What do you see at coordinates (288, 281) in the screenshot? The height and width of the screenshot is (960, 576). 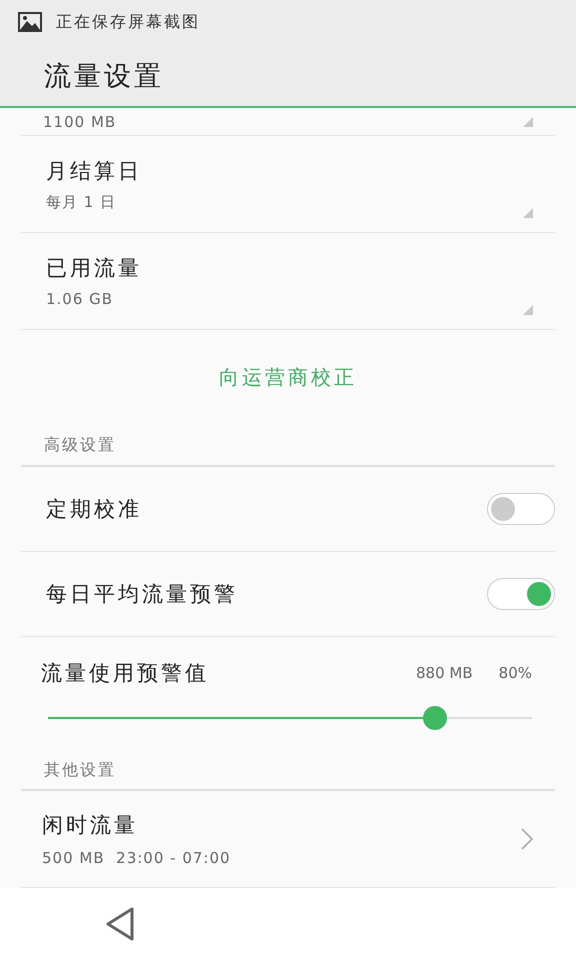 I see `dropdown-row: 已用流量 1.06 GB` at bounding box center [288, 281].